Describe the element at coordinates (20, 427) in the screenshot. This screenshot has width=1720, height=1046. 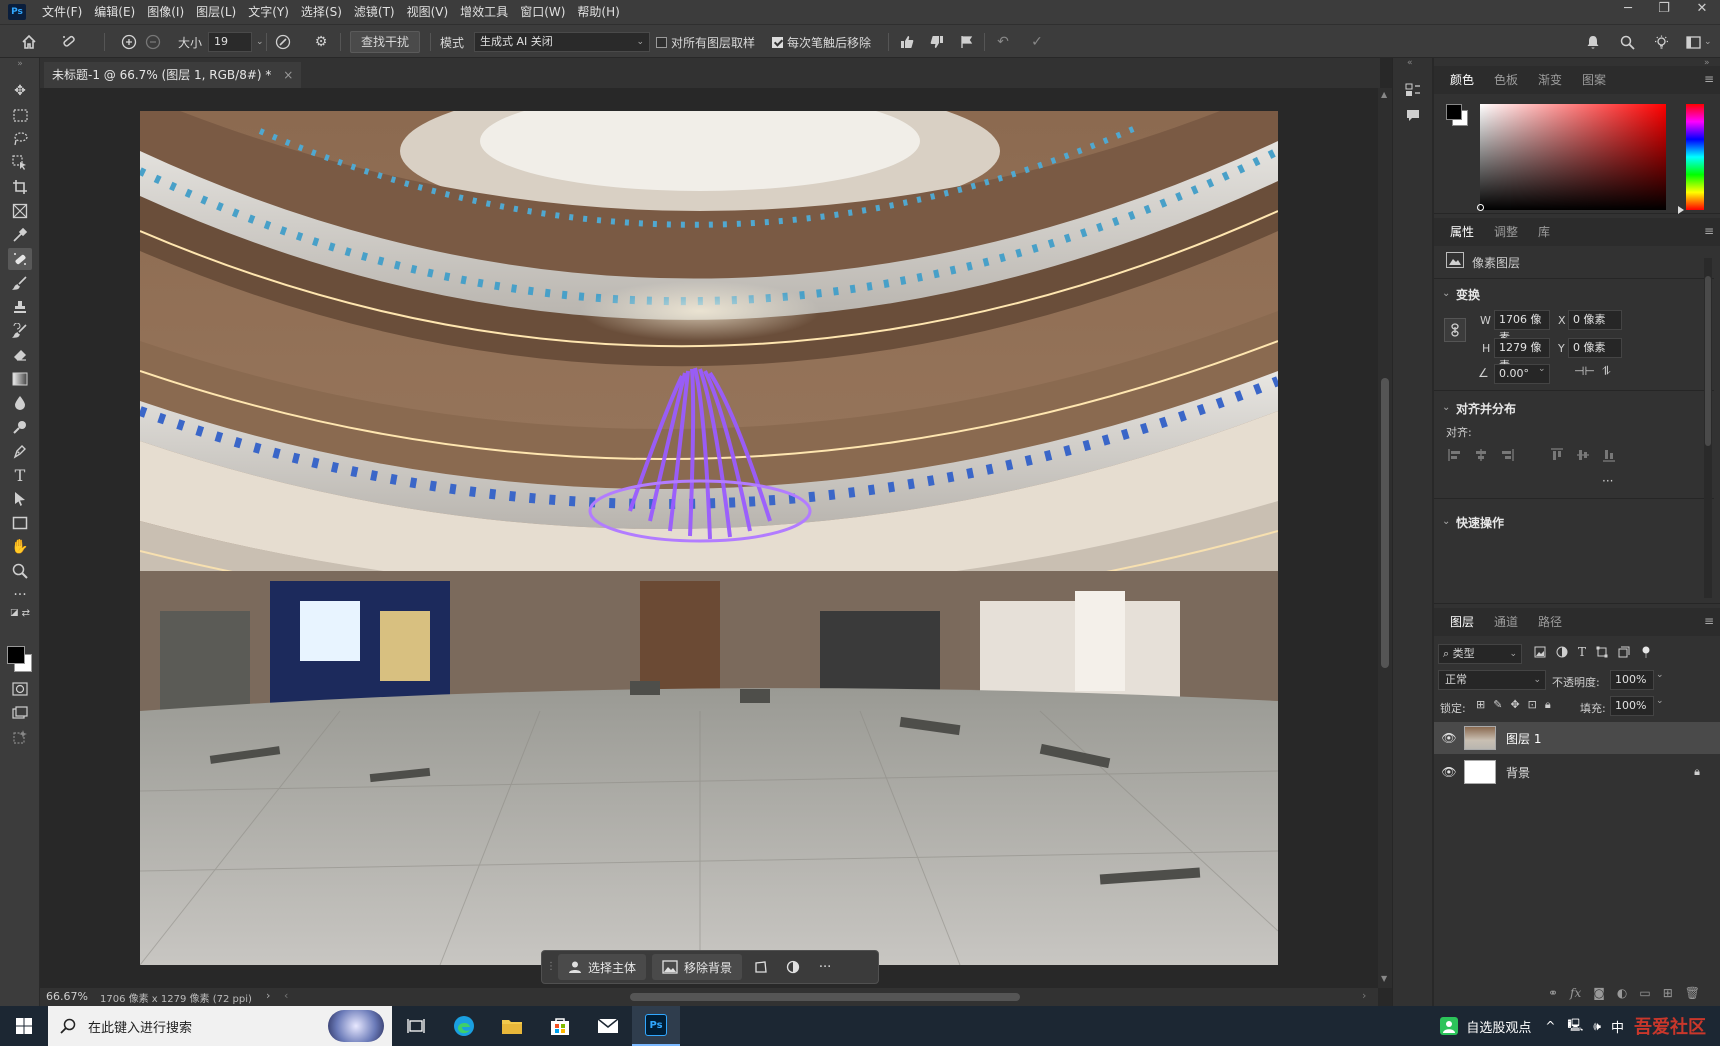
I see `dodge-tool` at that location.